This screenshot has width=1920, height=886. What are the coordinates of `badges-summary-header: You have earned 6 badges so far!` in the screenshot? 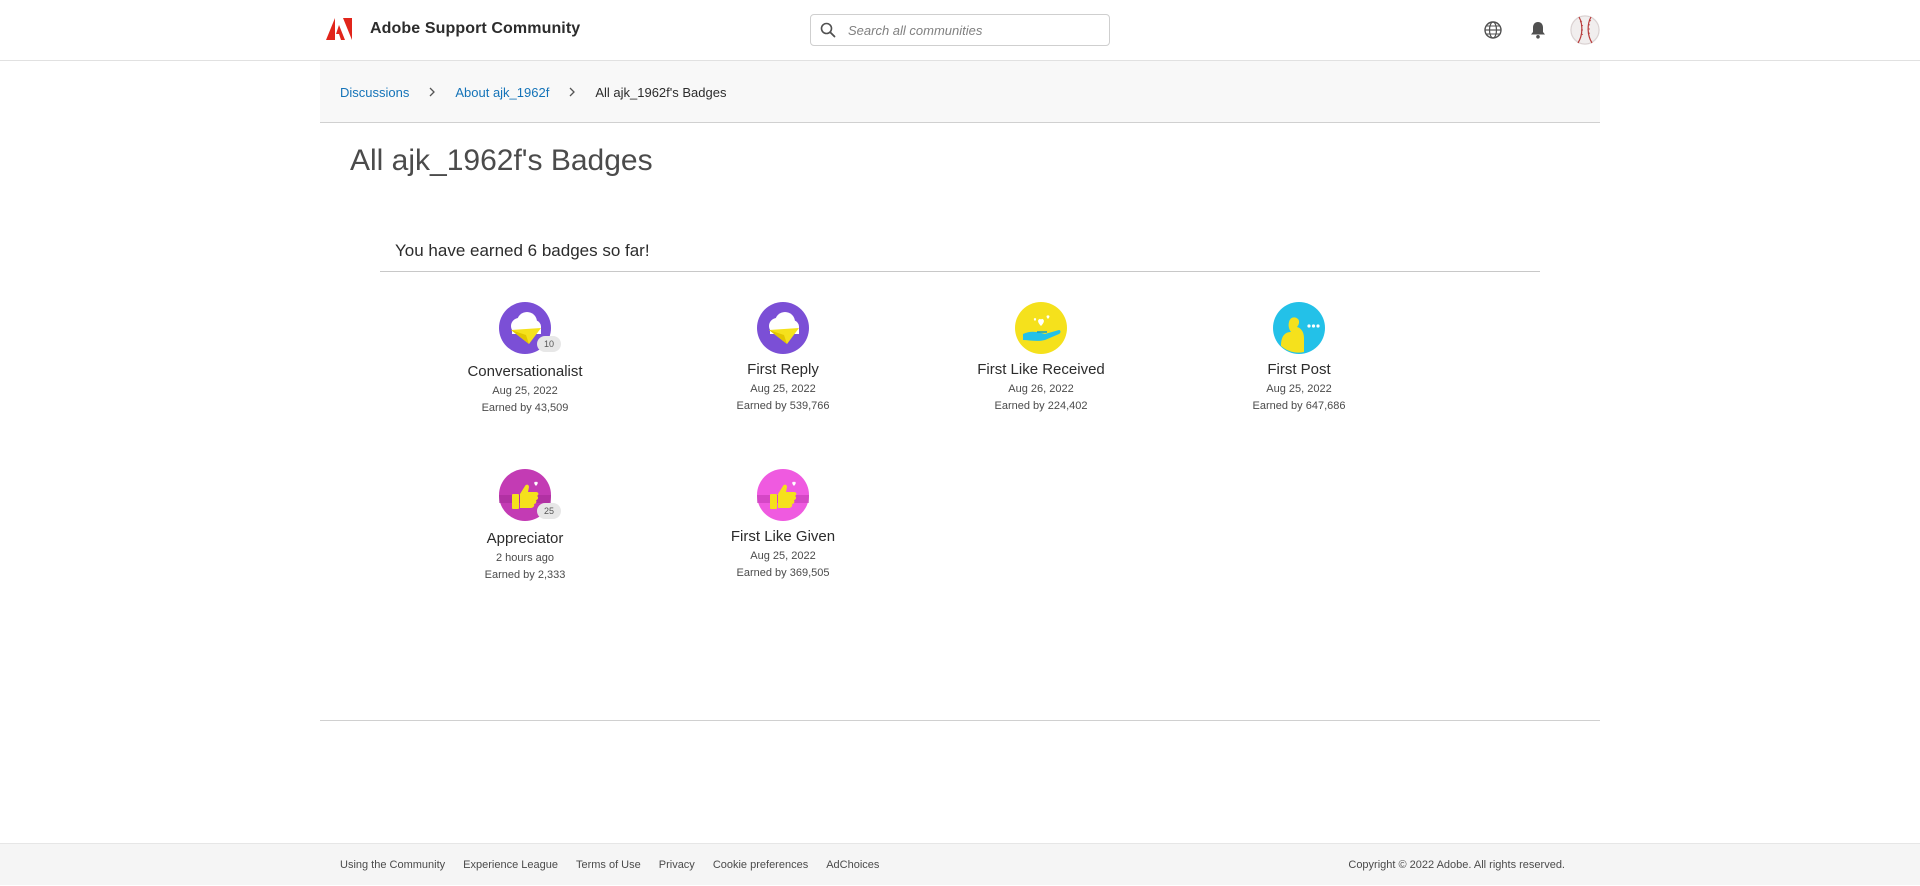 It's located at (960, 255).